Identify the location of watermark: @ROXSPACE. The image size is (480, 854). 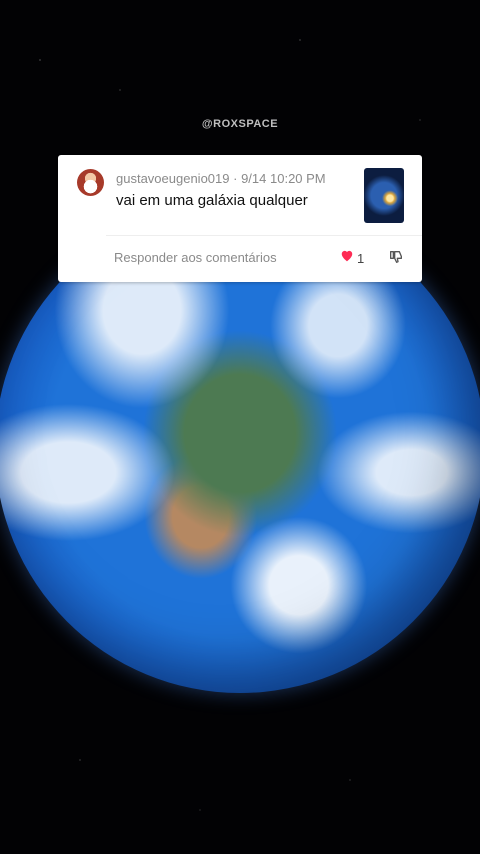
(240, 124).